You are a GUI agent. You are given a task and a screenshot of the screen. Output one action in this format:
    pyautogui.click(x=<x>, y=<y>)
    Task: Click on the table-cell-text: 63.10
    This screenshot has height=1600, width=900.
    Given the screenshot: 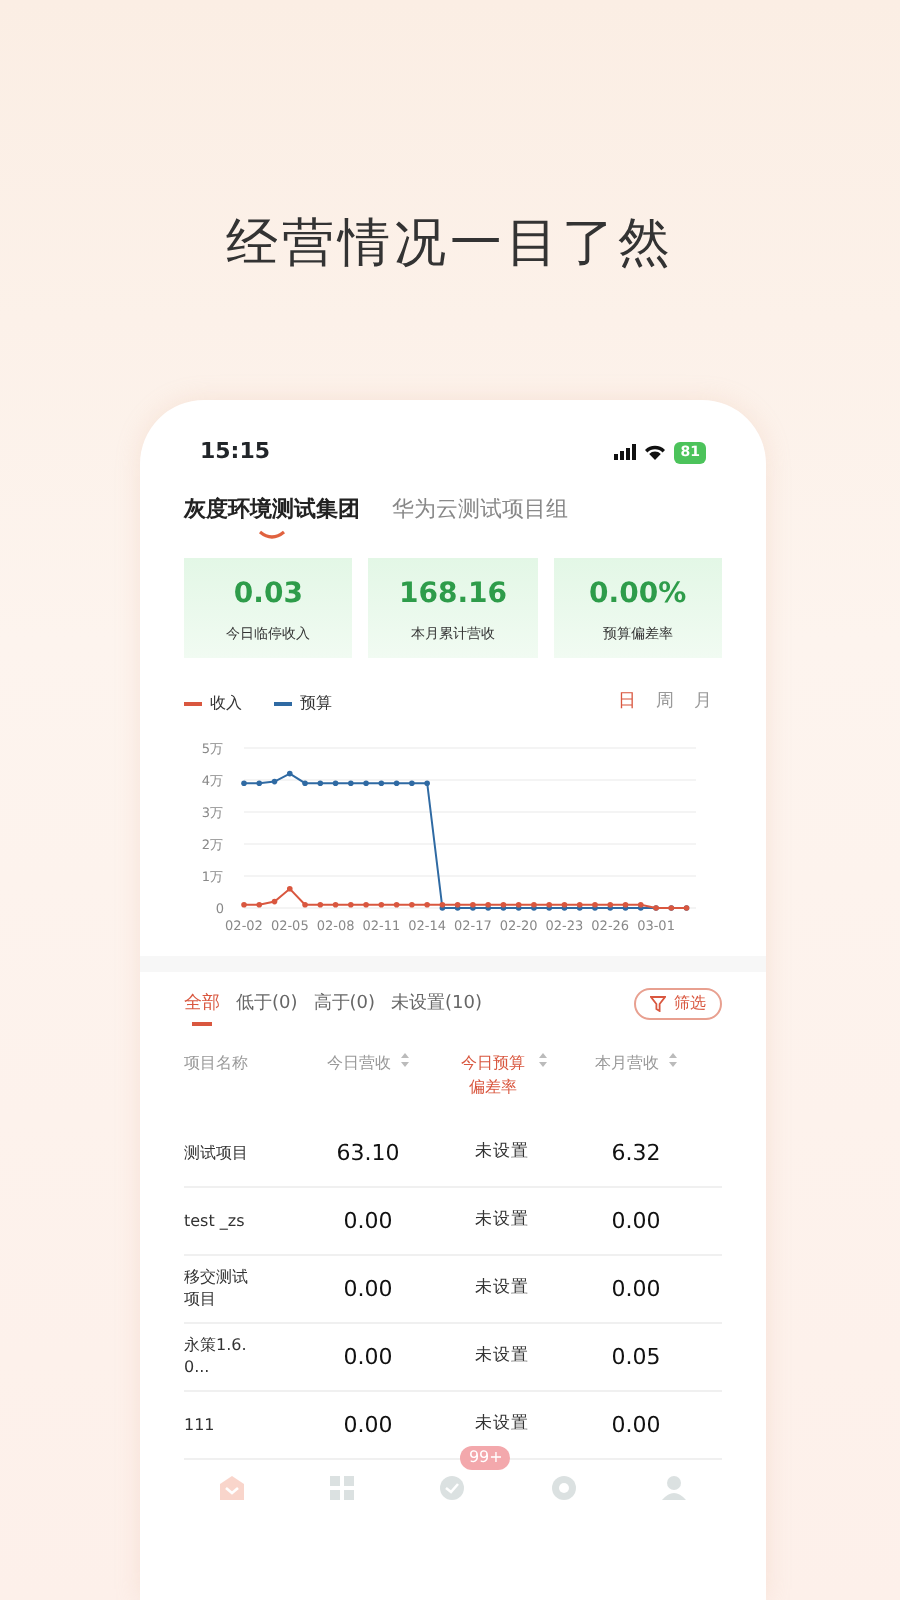 What is the action you would take?
    pyautogui.click(x=368, y=1153)
    